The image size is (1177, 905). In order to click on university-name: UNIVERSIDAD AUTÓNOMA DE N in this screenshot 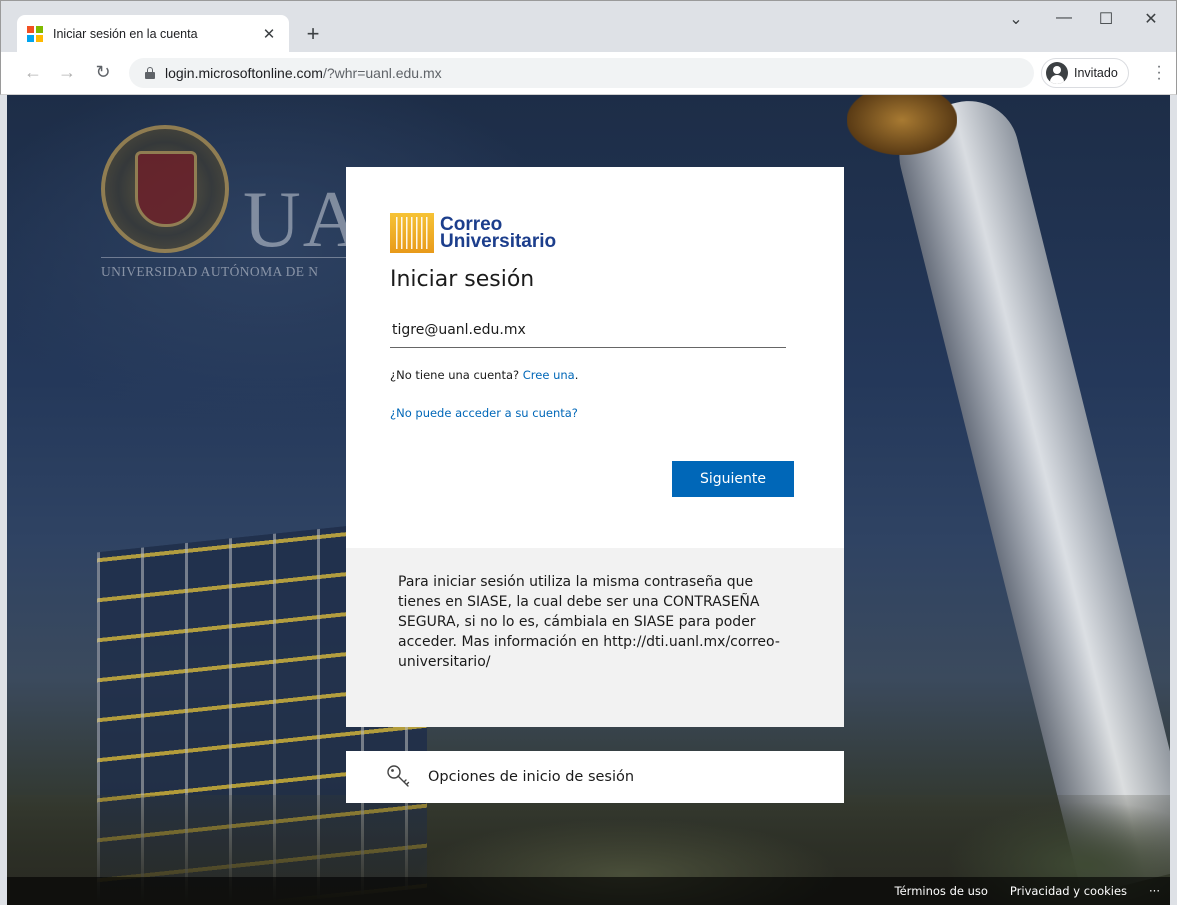, I will do `click(226, 268)`.